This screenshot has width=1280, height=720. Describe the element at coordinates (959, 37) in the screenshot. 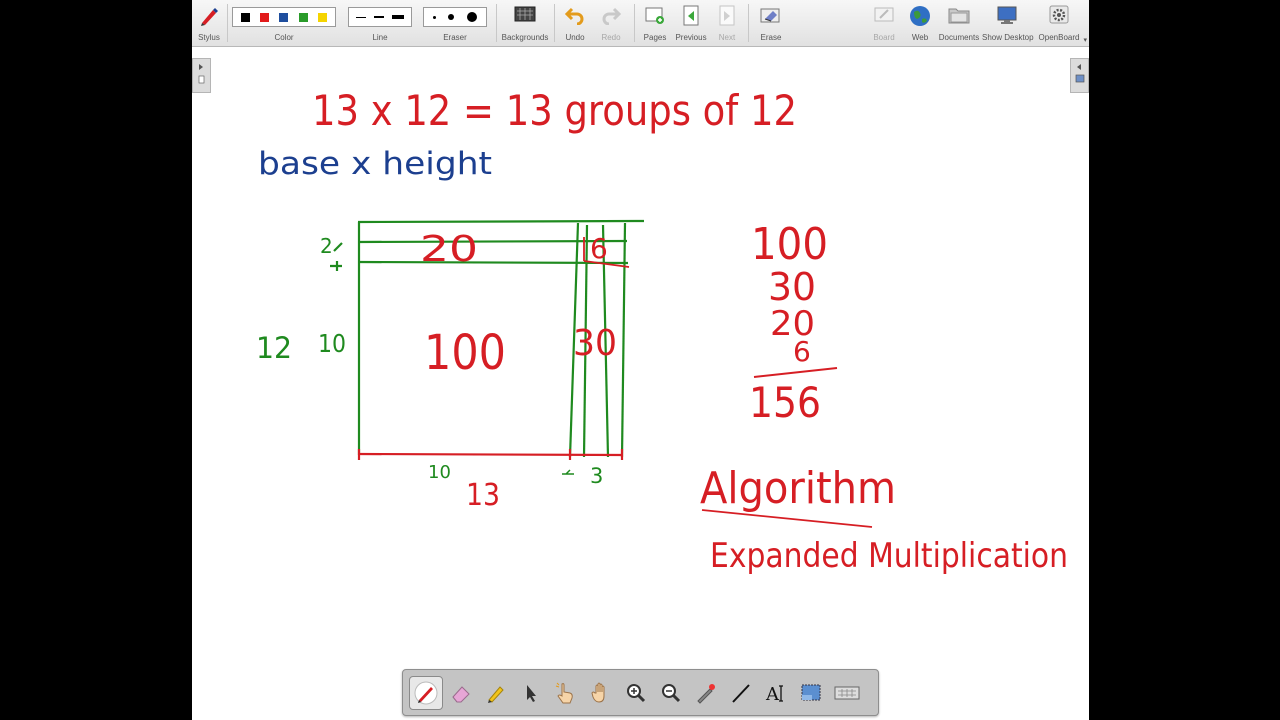

I see `documents-label: Documents` at that location.